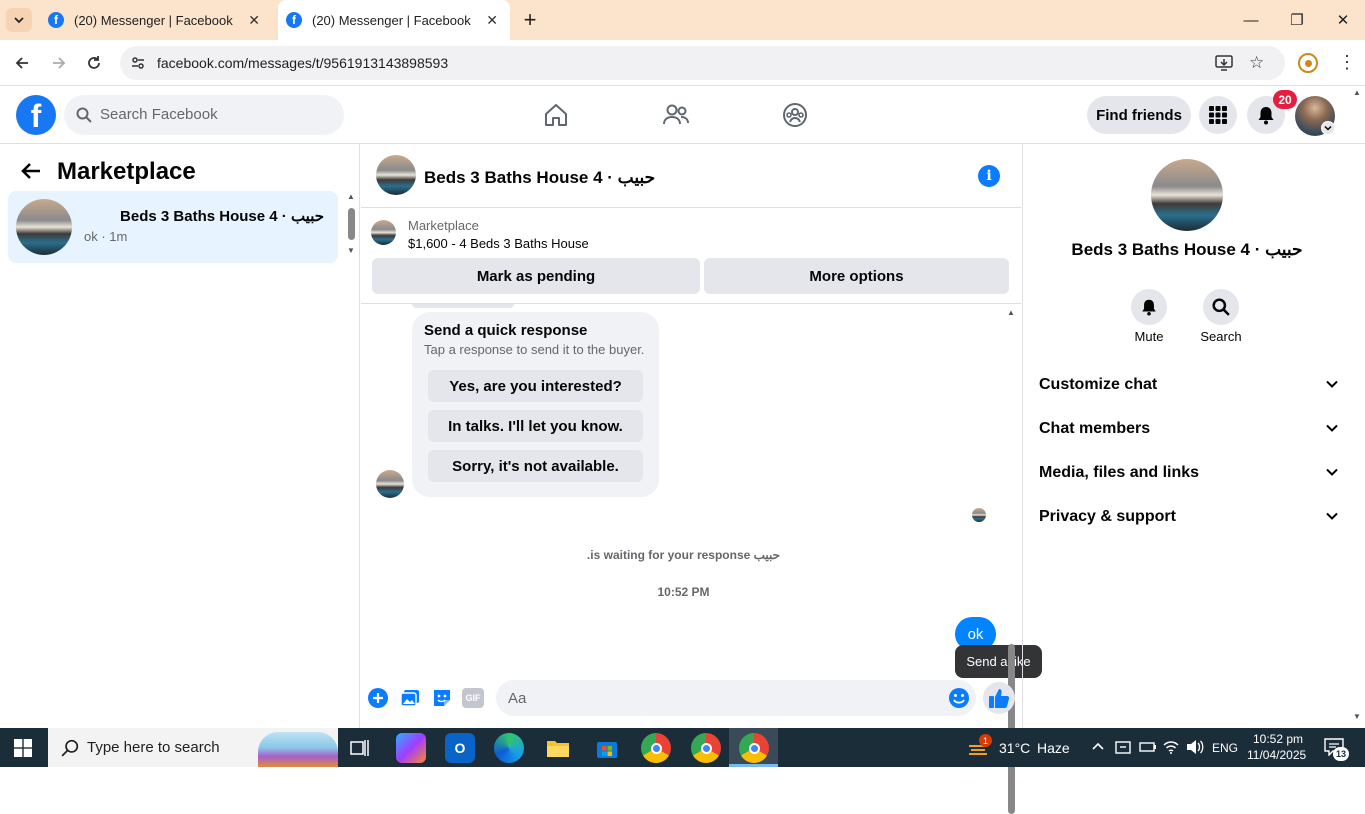 The width and height of the screenshot is (1365, 814). What do you see at coordinates (989, 176) in the screenshot?
I see `info-icon: i` at bounding box center [989, 176].